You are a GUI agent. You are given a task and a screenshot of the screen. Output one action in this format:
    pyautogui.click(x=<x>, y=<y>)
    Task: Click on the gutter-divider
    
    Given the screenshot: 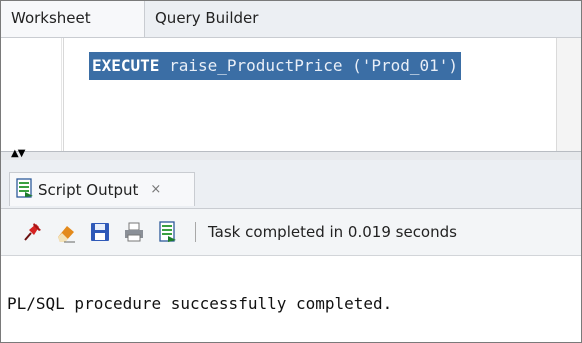 What is the action you would take?
    pyautogui.click(x=61, y=94)
    